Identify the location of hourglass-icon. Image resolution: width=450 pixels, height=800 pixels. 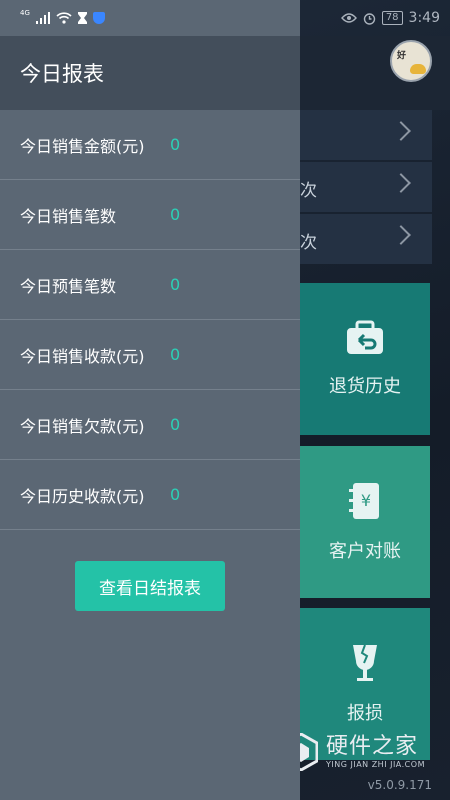
(82, 18).